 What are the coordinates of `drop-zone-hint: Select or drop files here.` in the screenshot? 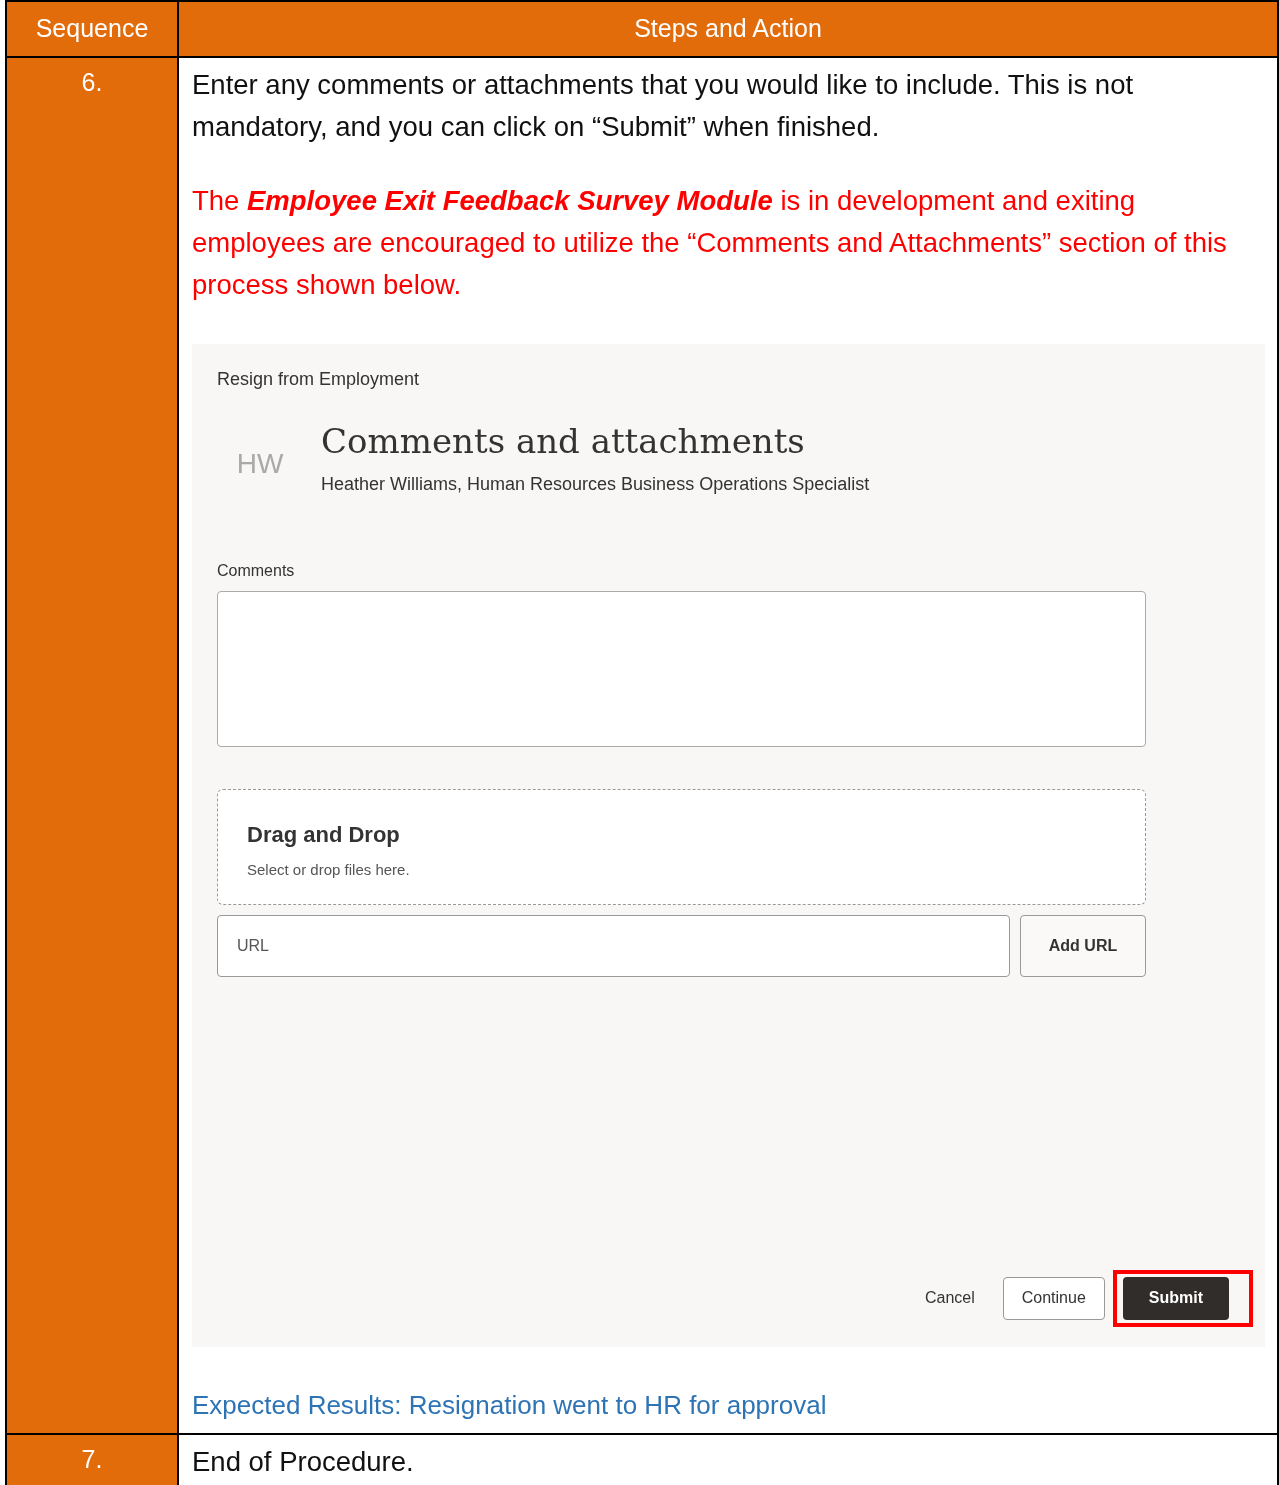 It's located at (329, 869).